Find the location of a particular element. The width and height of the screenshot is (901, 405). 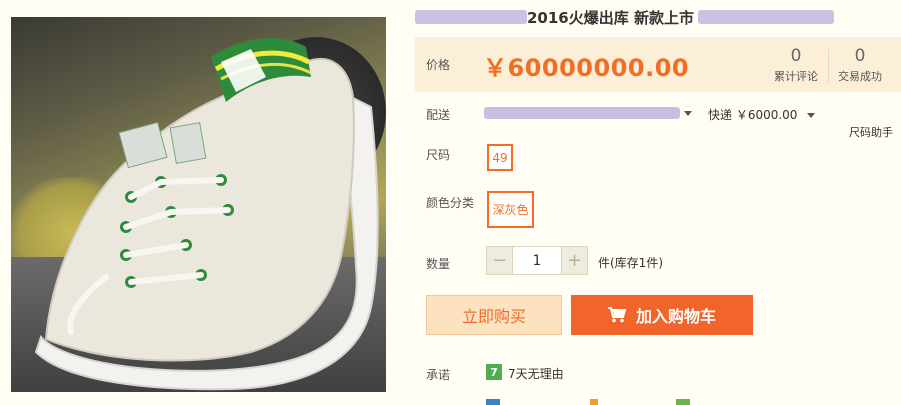

size-option: 49 is located at coordinates (500, 157).